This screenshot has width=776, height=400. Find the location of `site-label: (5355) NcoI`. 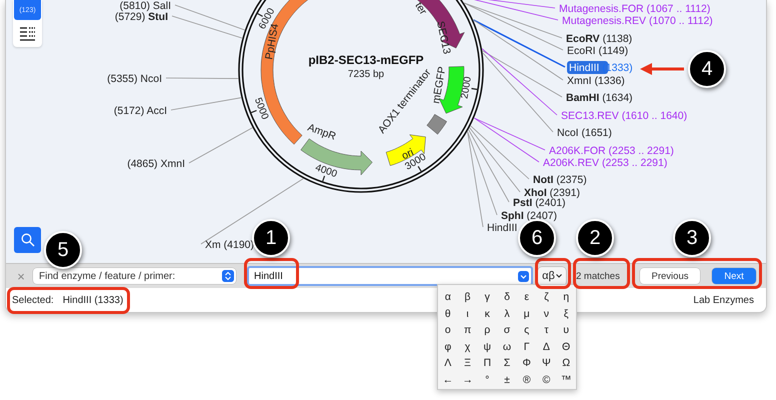

site-label: (5355) NcoI is located at coordinates (134, 79).